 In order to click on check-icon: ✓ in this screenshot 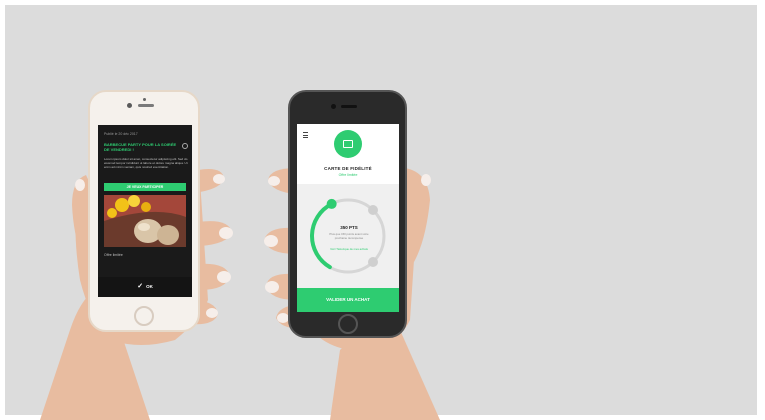, I will do `click(140, 286)`.